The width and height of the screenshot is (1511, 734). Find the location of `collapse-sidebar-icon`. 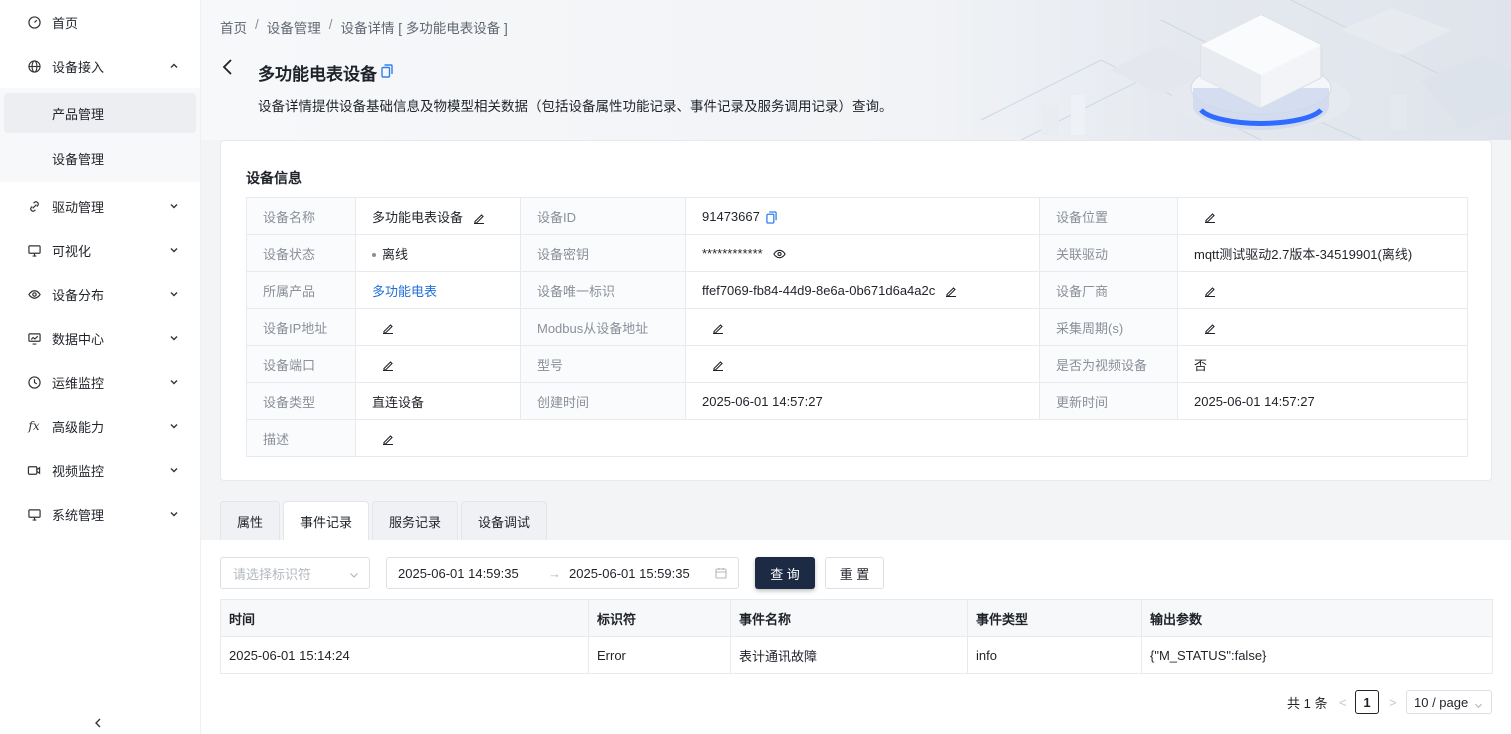

collapse-sidebar-icon is located at coordinates (99, 724).